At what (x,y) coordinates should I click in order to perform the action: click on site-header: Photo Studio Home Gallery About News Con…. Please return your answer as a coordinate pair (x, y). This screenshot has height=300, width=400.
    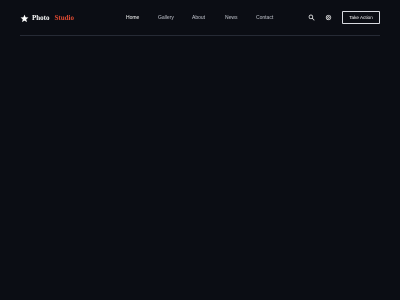
    Looking at the image, I should click on (200, 18).